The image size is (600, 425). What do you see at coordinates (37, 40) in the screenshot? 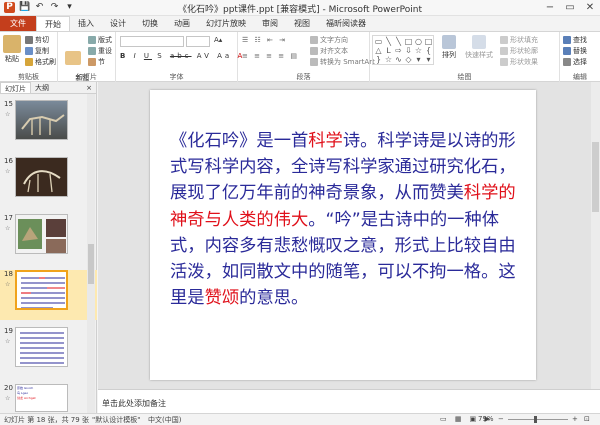
I see `cut-button: 剪切` at bounding box center [37, 40].